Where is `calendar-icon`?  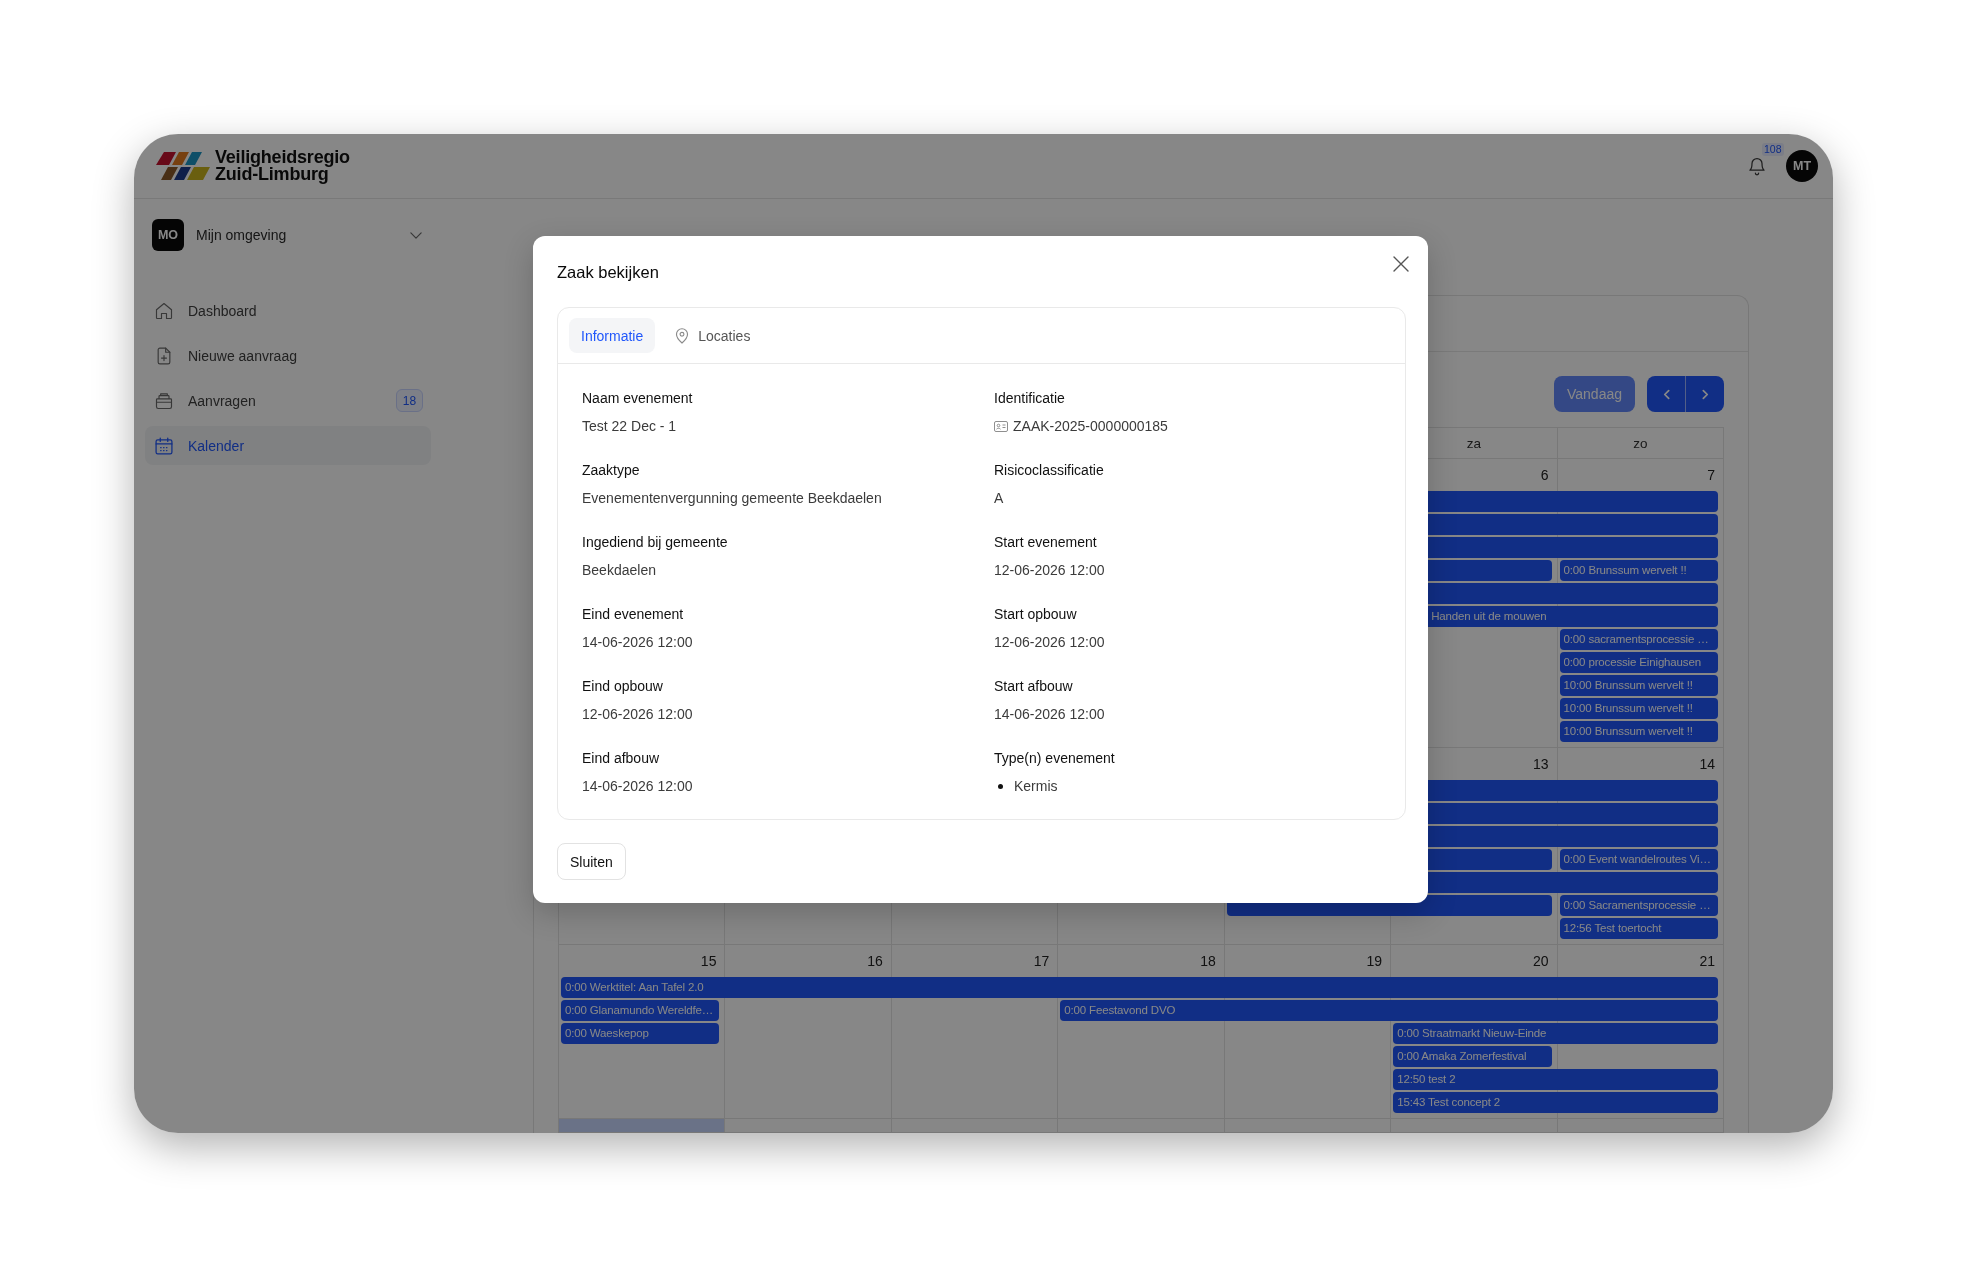
calendar-icon is located at coordinates (164, 445).